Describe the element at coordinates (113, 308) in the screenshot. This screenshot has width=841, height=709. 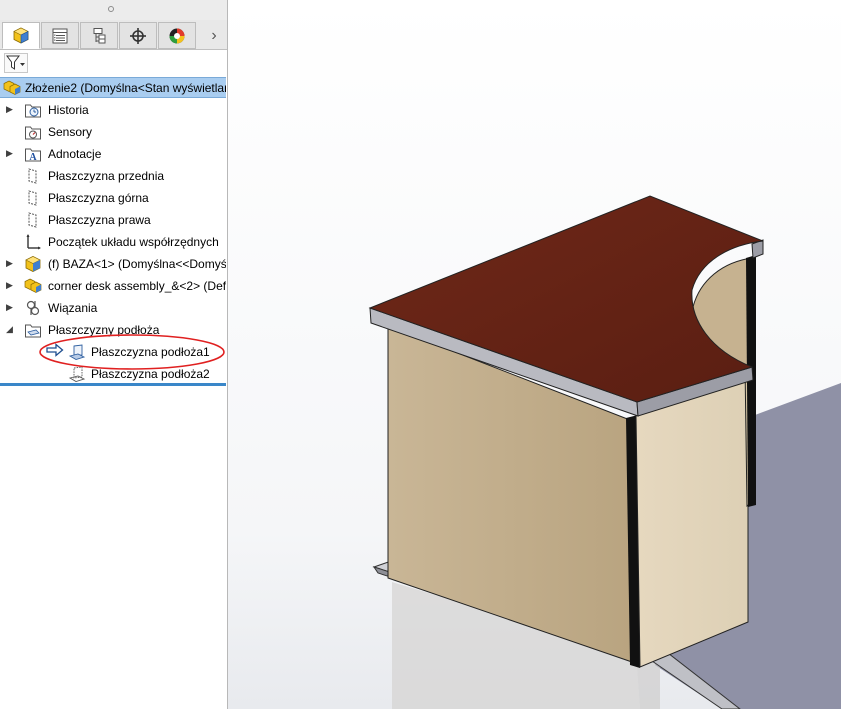
I see `tree-item-mates: ▶ Wiązania` at that location.